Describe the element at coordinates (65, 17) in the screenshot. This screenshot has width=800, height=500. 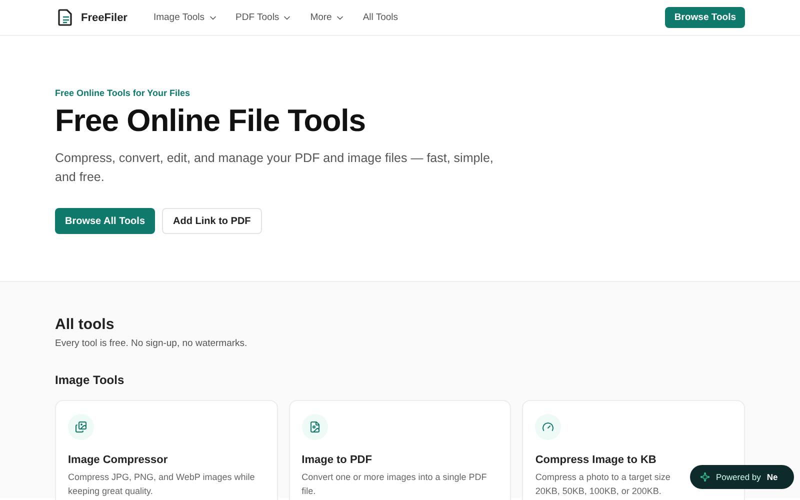
I see `file-logo-icon` at that location.